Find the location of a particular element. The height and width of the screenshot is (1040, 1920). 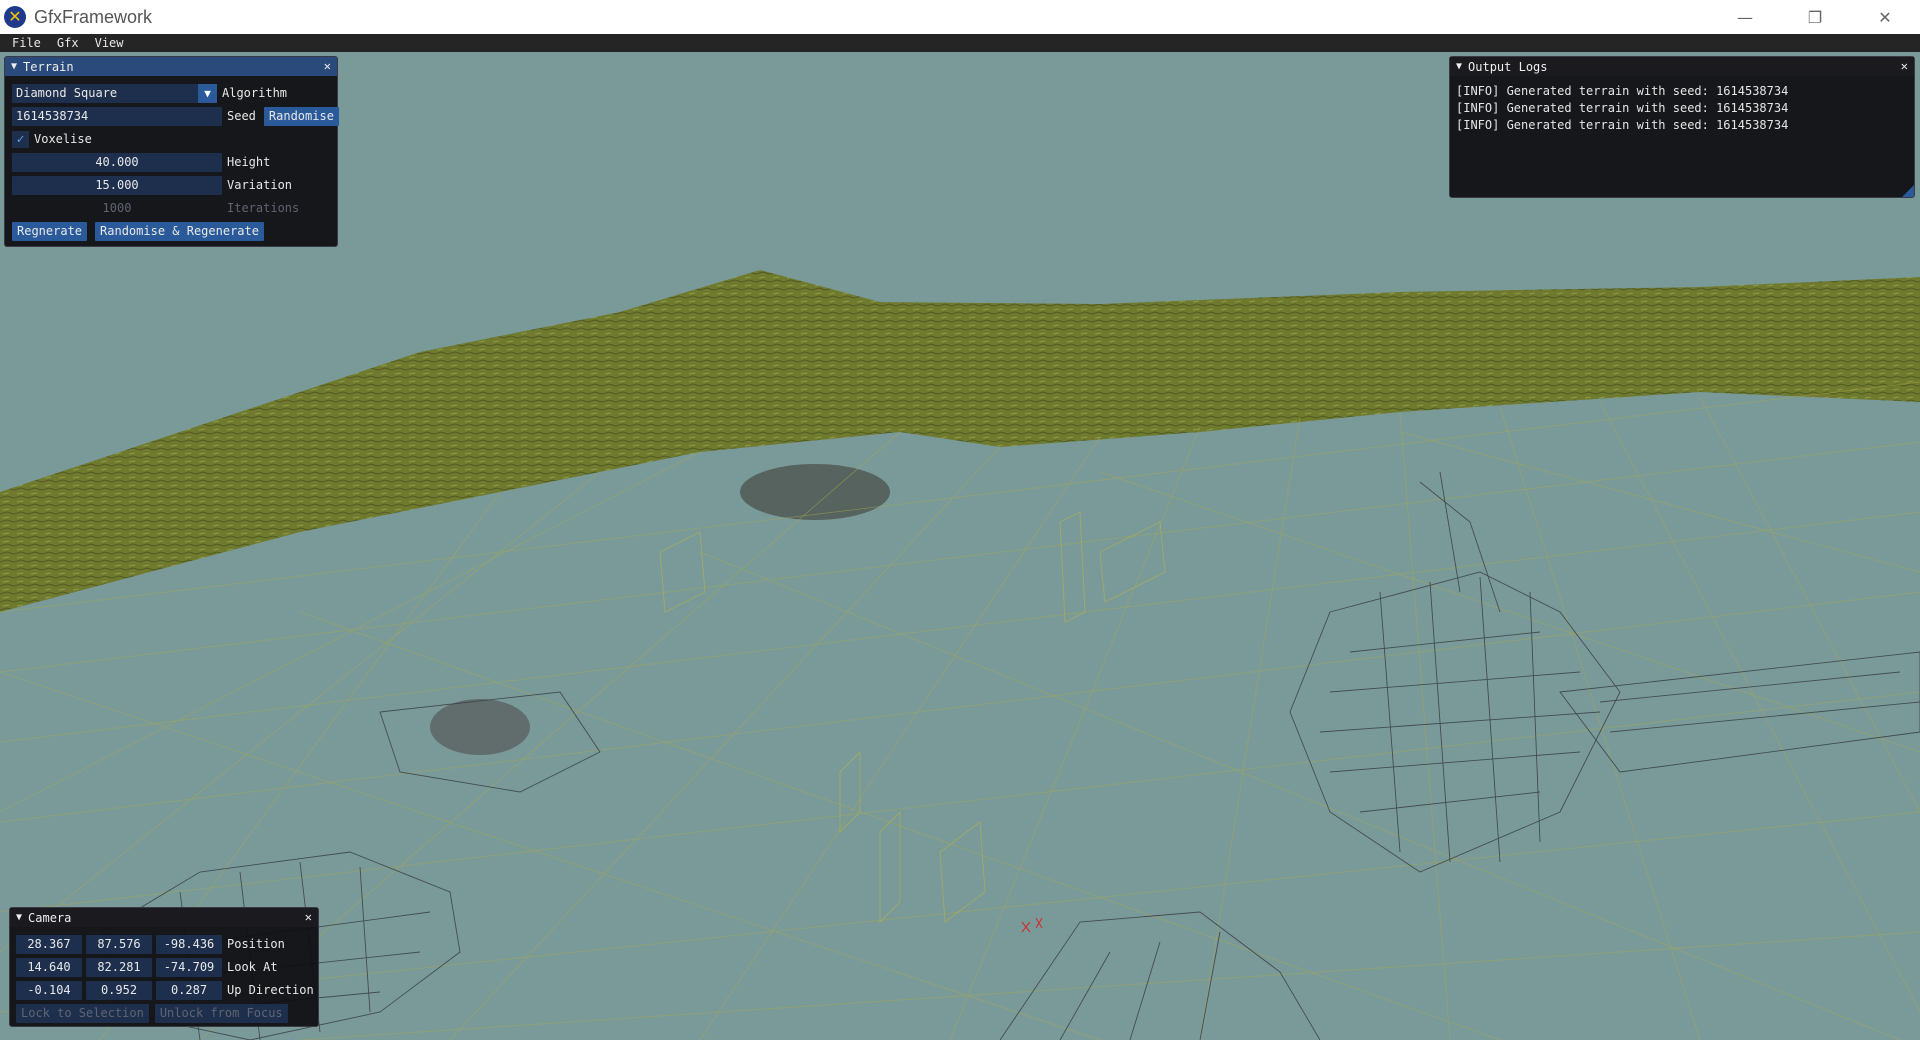

window-controls: — ❐ ✕ is located at coordinates (1815, 17).